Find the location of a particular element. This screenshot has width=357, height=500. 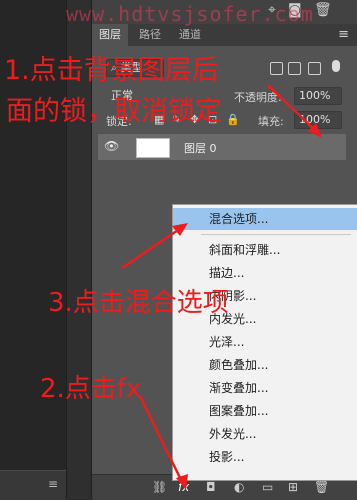

filter-toggle is located at coordinates (336, 66).